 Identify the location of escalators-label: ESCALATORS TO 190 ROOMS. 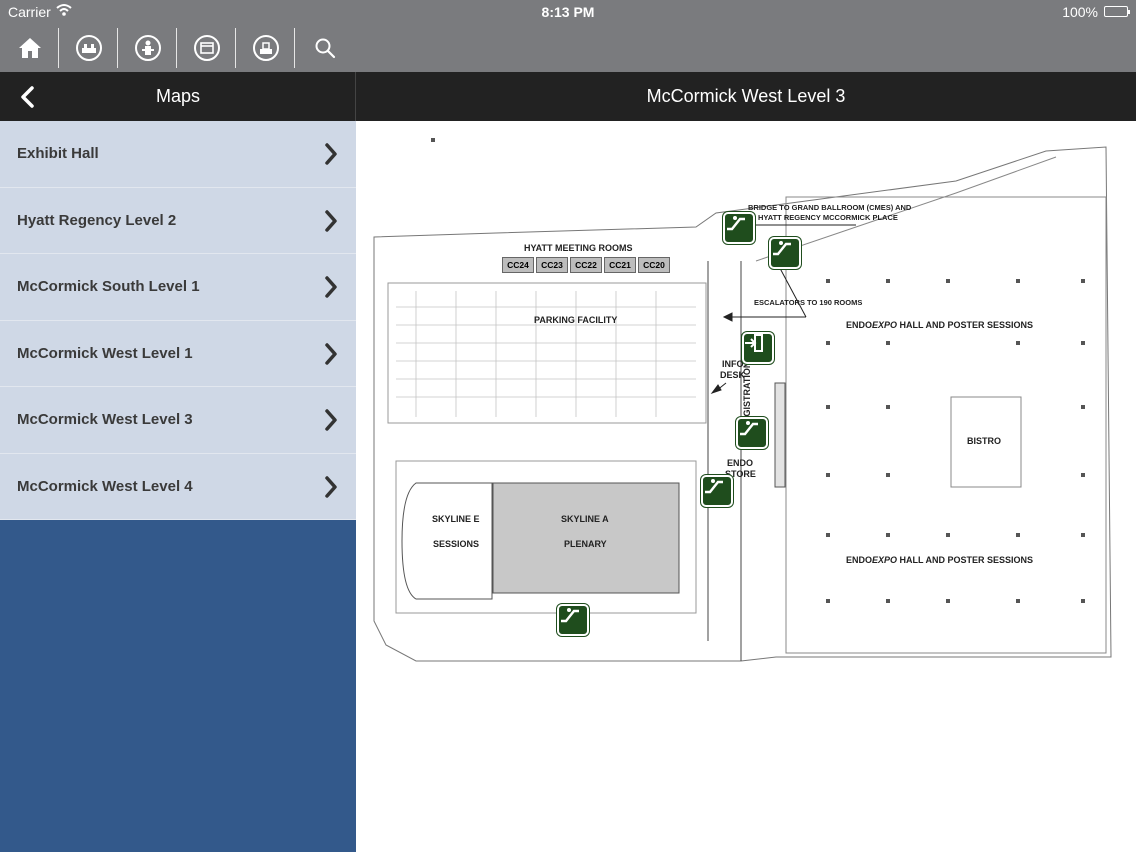
(808, 302).